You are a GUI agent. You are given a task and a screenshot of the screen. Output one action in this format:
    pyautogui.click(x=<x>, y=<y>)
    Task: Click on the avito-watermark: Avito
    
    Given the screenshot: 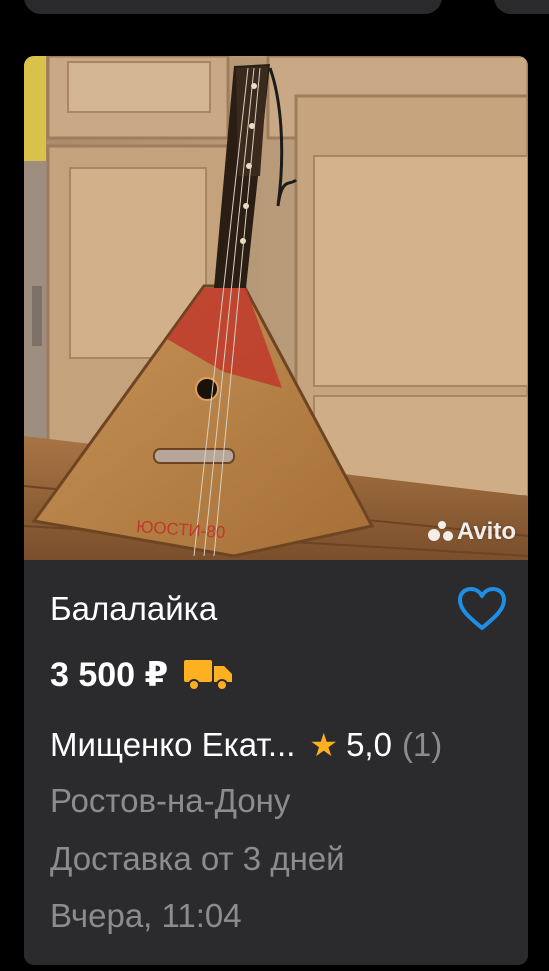 What is the action you would take?
    pyautogui.click(x=471, y=532)
    